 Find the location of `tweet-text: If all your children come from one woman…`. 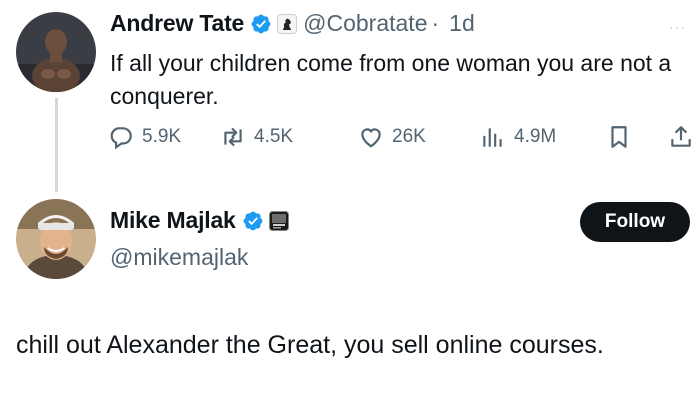

tweet-text: If all your children come from one woman… is located at coordinates (391, 79).